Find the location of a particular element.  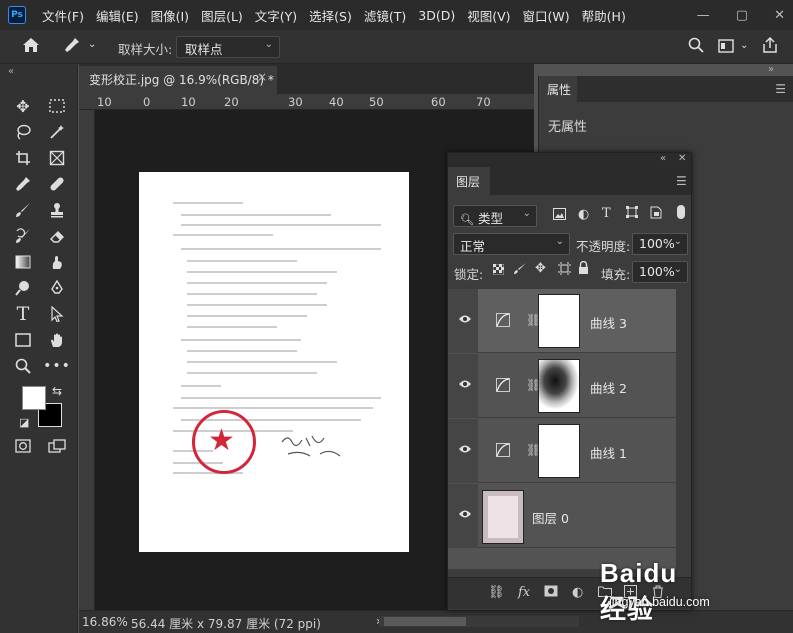

scrollbar-thumb is located at coordinates (425, 621).